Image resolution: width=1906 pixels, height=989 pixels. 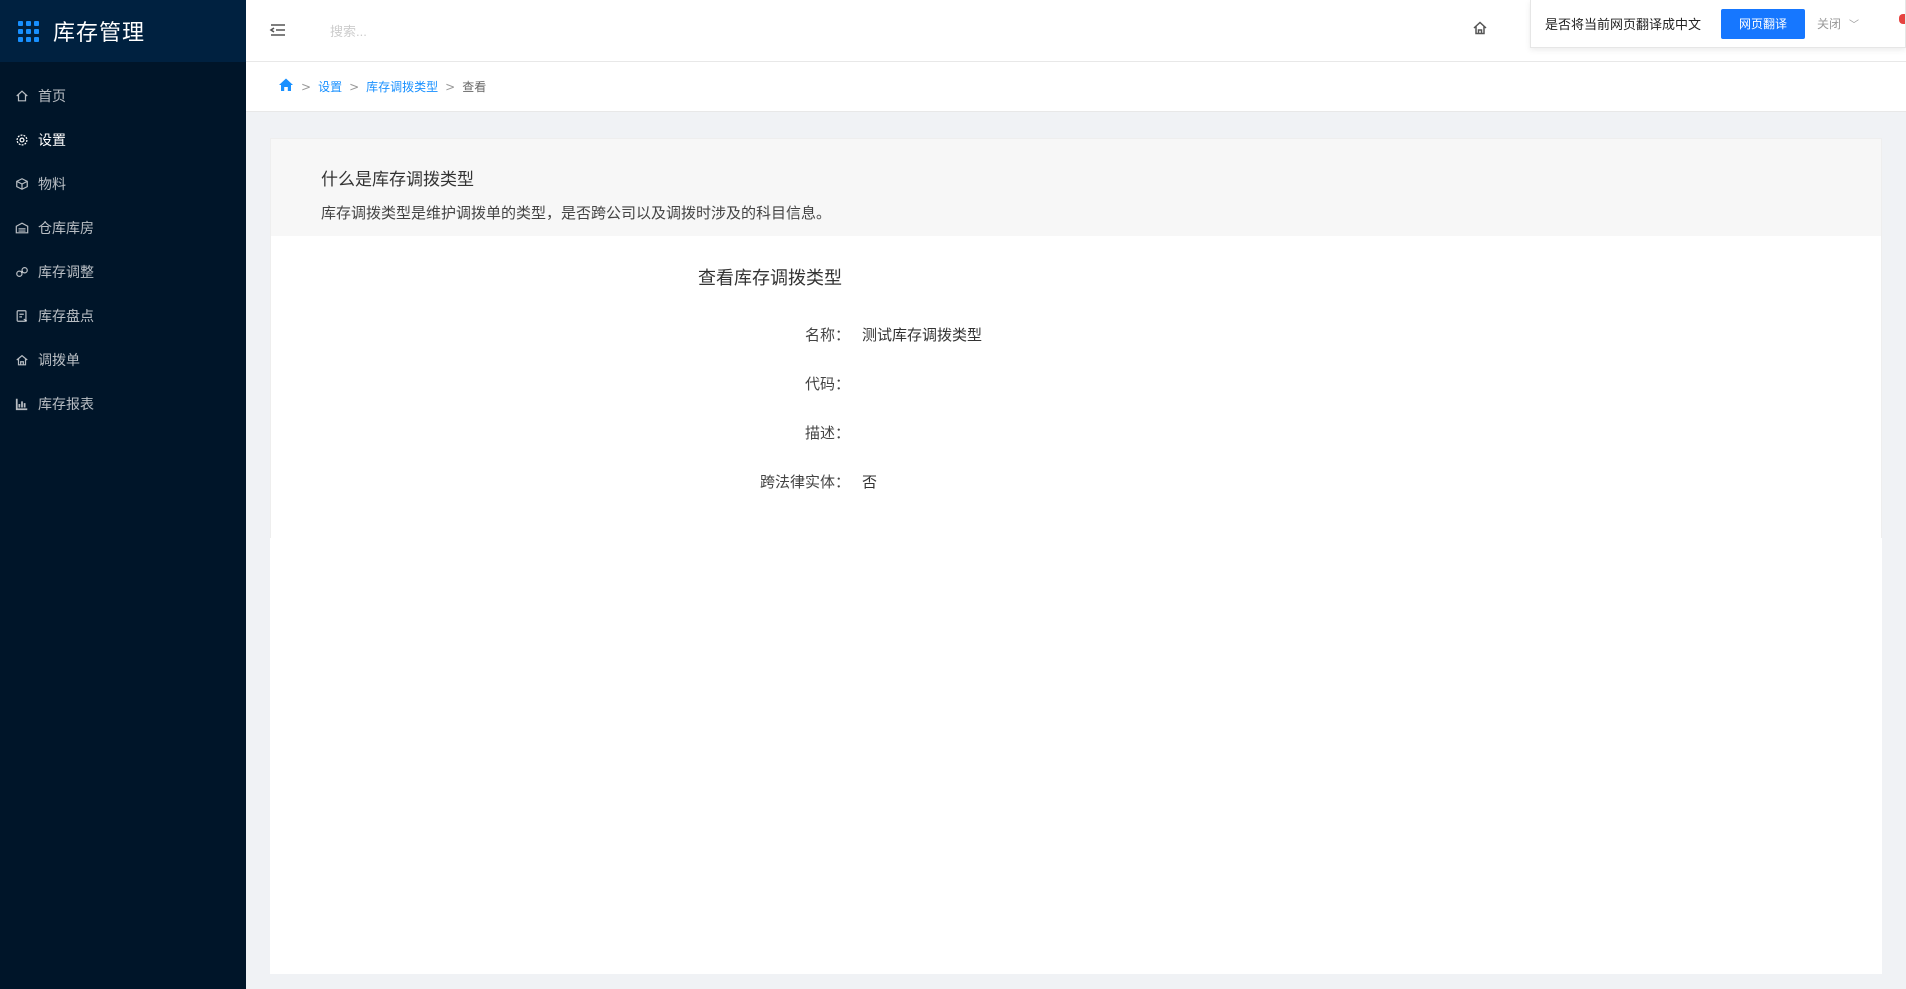 I want to click on app-title: 库存管理, so click(x=99, y=33).